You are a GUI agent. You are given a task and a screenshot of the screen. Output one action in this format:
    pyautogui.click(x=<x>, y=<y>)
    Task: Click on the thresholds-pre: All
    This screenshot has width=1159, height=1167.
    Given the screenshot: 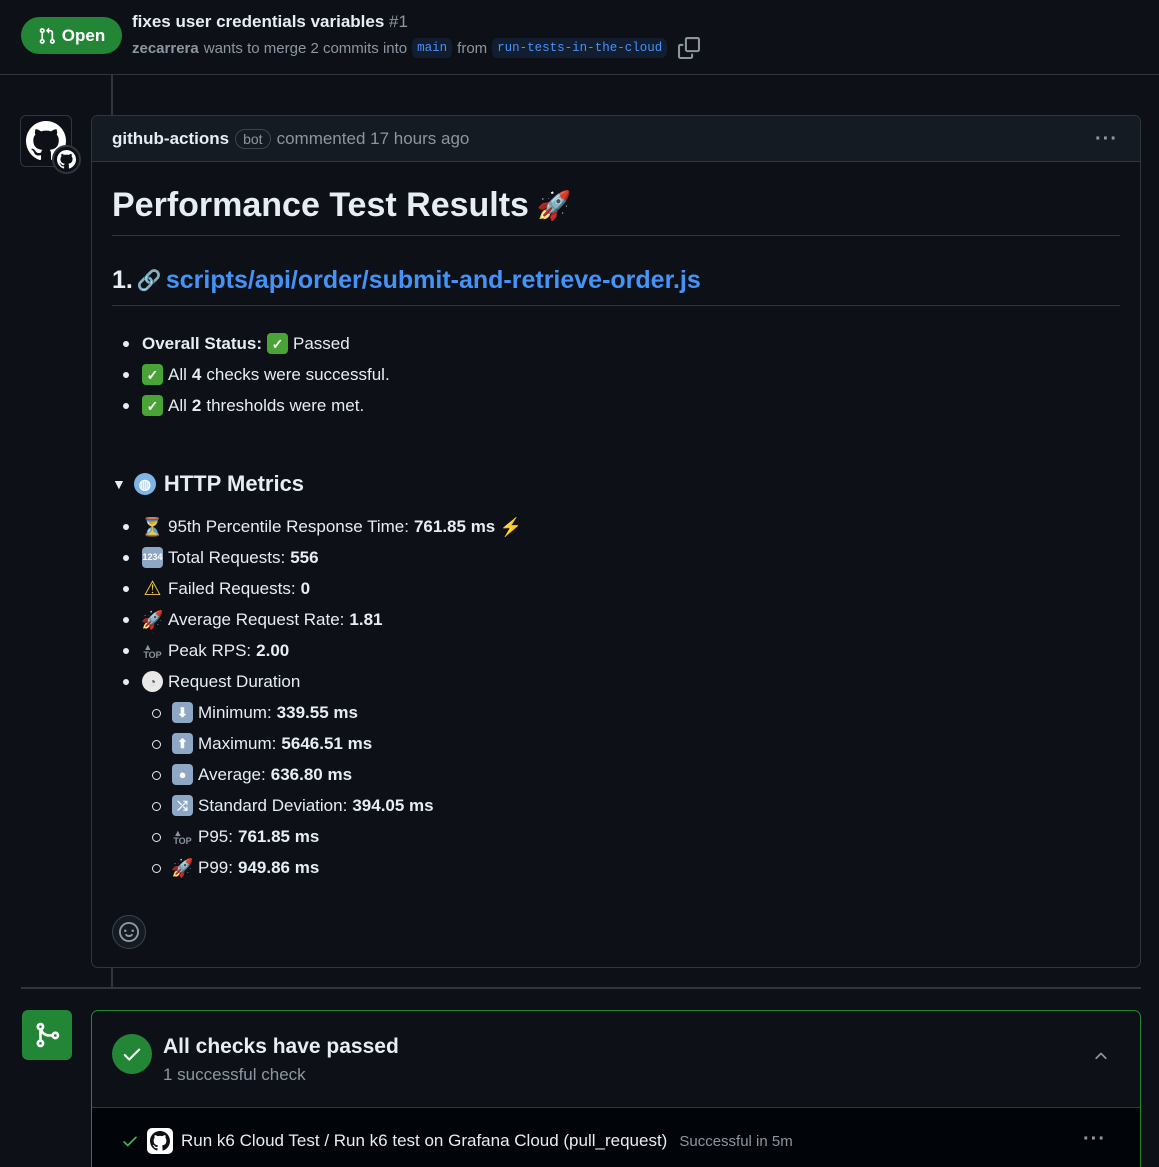 What is the action you would take?
    pyautogui.click(x=177, y=405)
    